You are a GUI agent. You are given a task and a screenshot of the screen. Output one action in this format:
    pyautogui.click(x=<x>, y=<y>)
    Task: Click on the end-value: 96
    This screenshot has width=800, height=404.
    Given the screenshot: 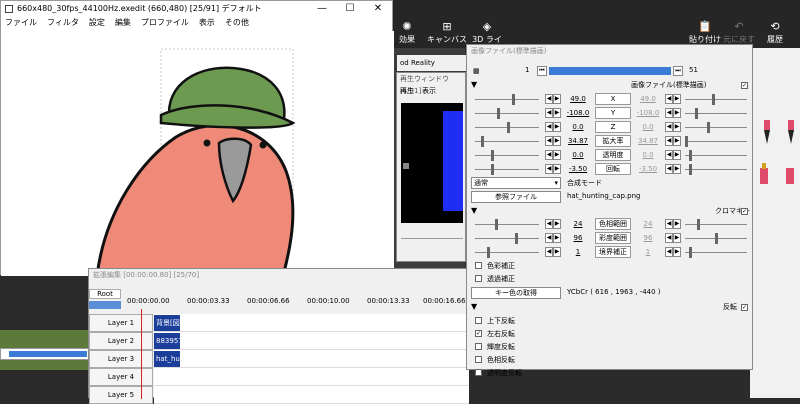 What is the action you would take?
    pyautogui.click(x=648, y=238)
    